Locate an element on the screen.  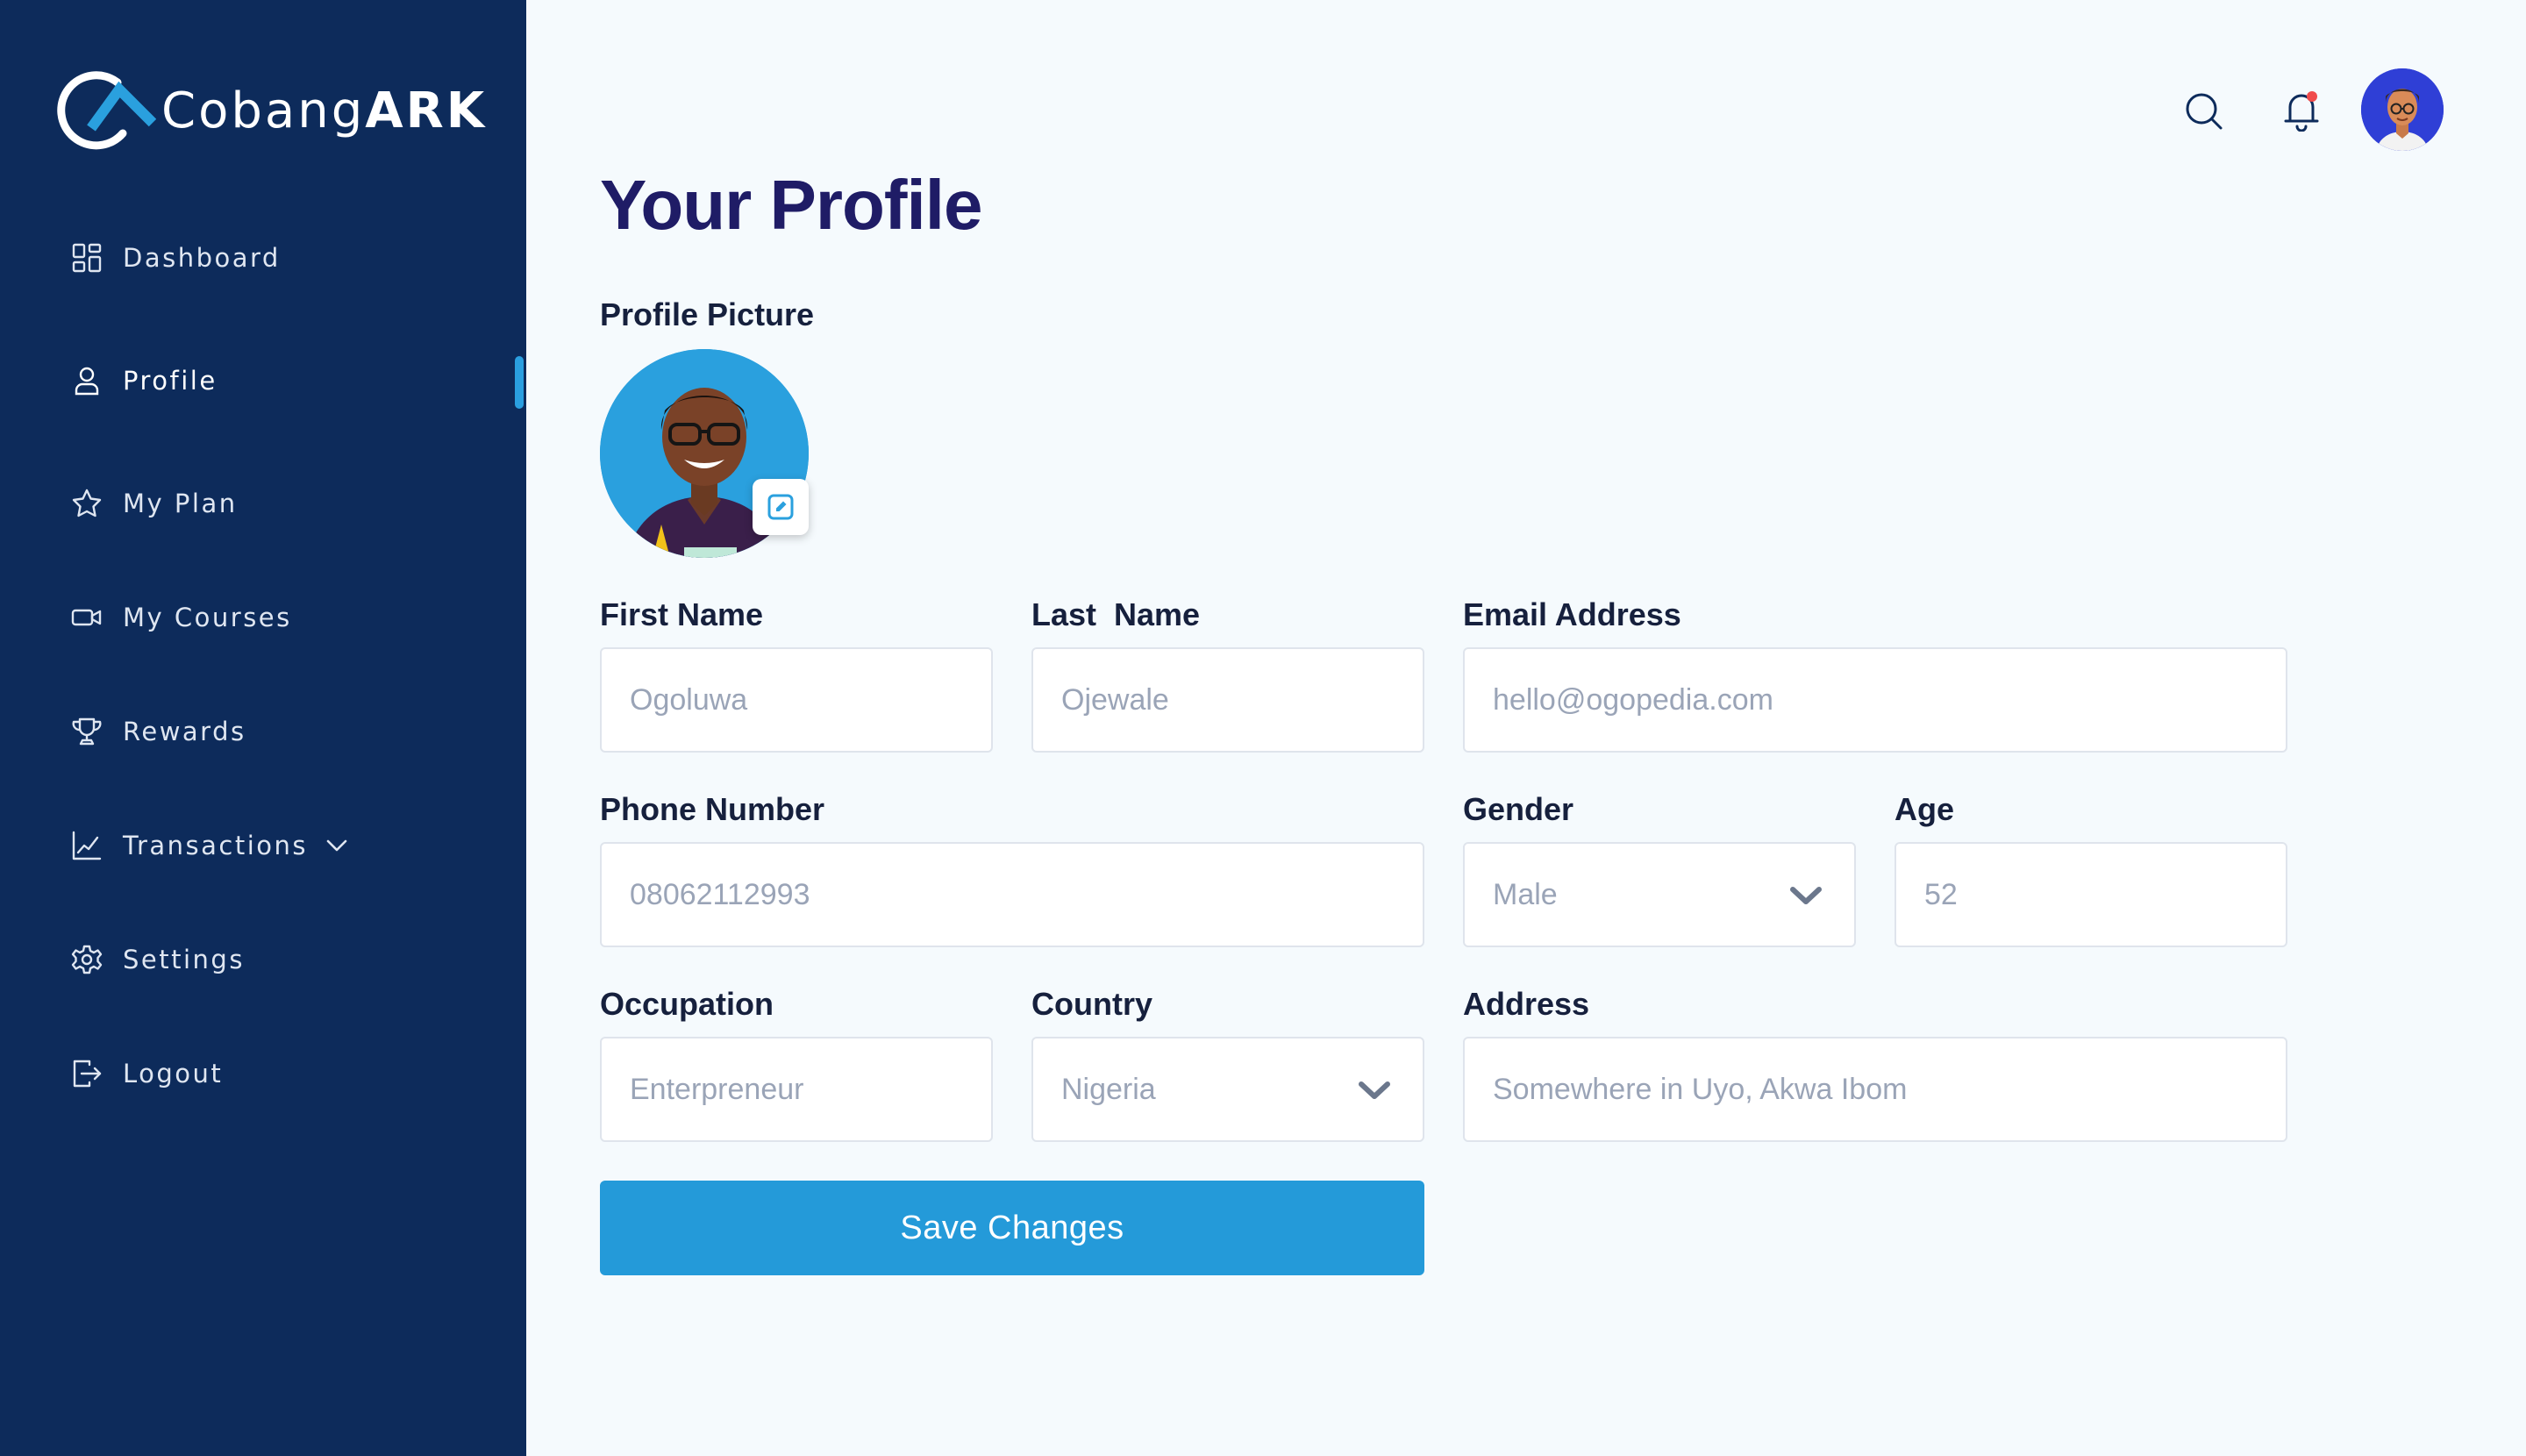
user-avatar is located at coordinates (2402, 109).